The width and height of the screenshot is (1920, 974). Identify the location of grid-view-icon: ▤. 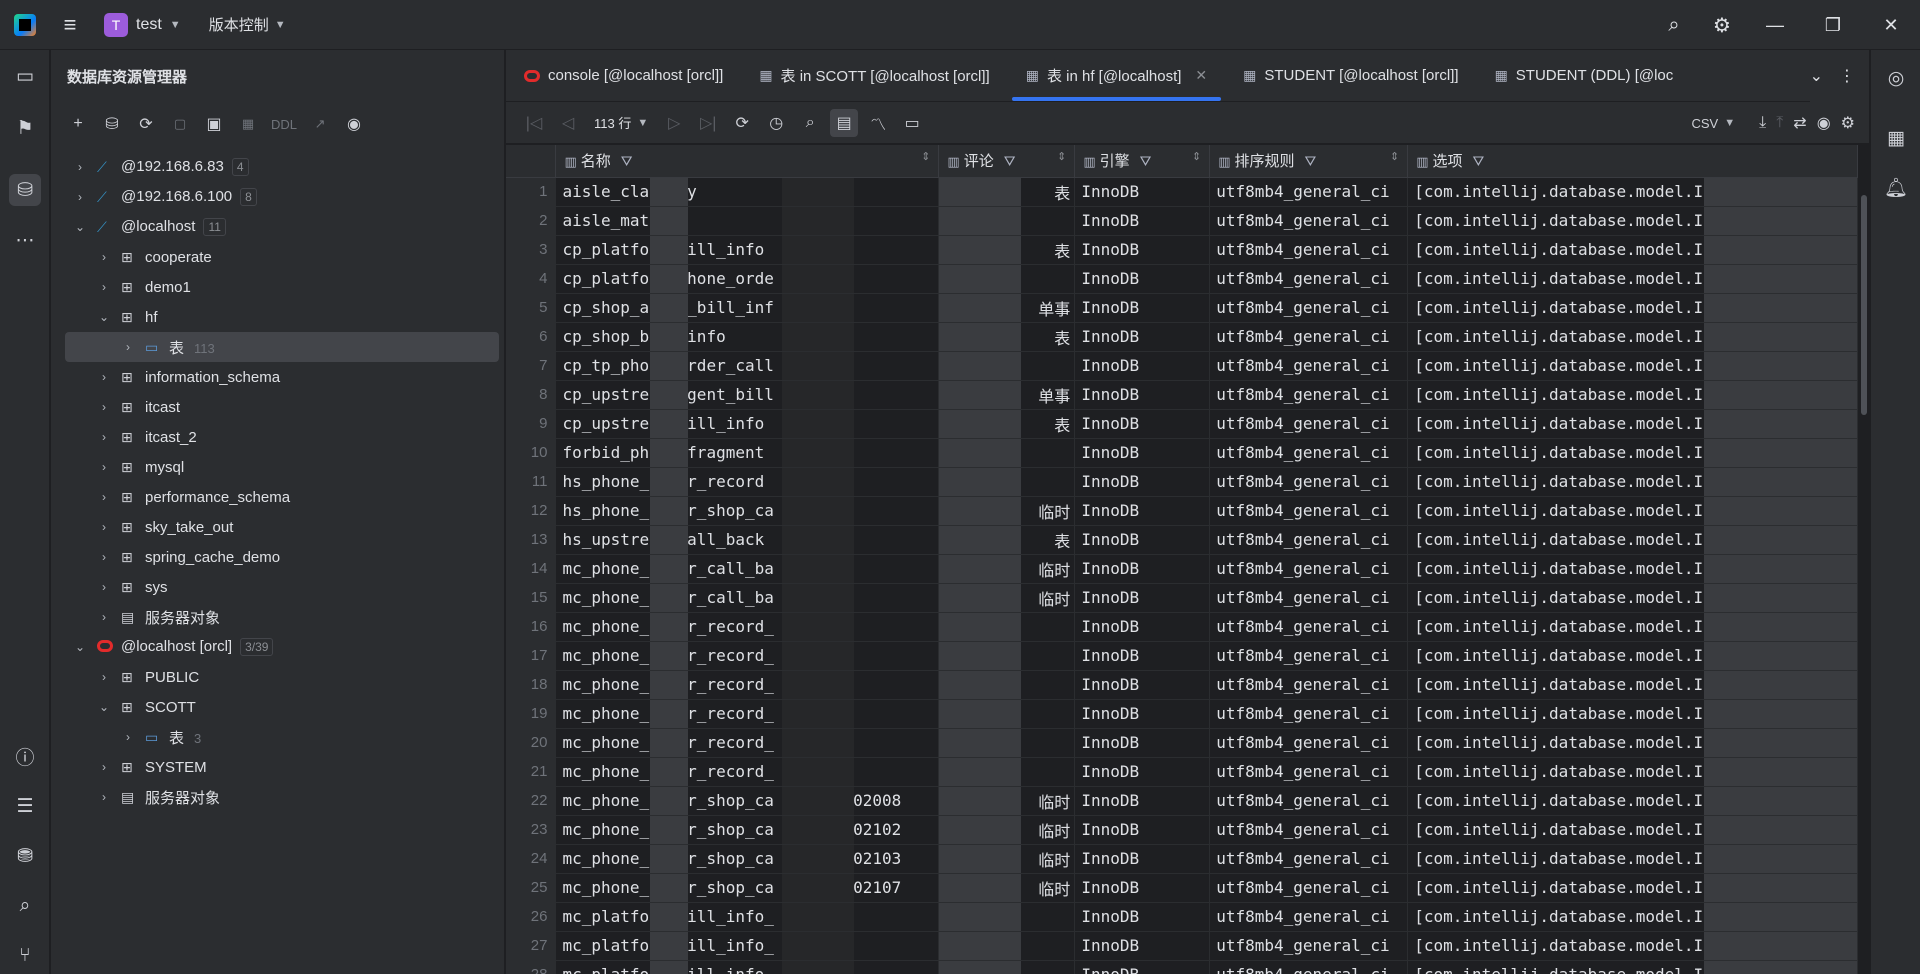
(844, 122).